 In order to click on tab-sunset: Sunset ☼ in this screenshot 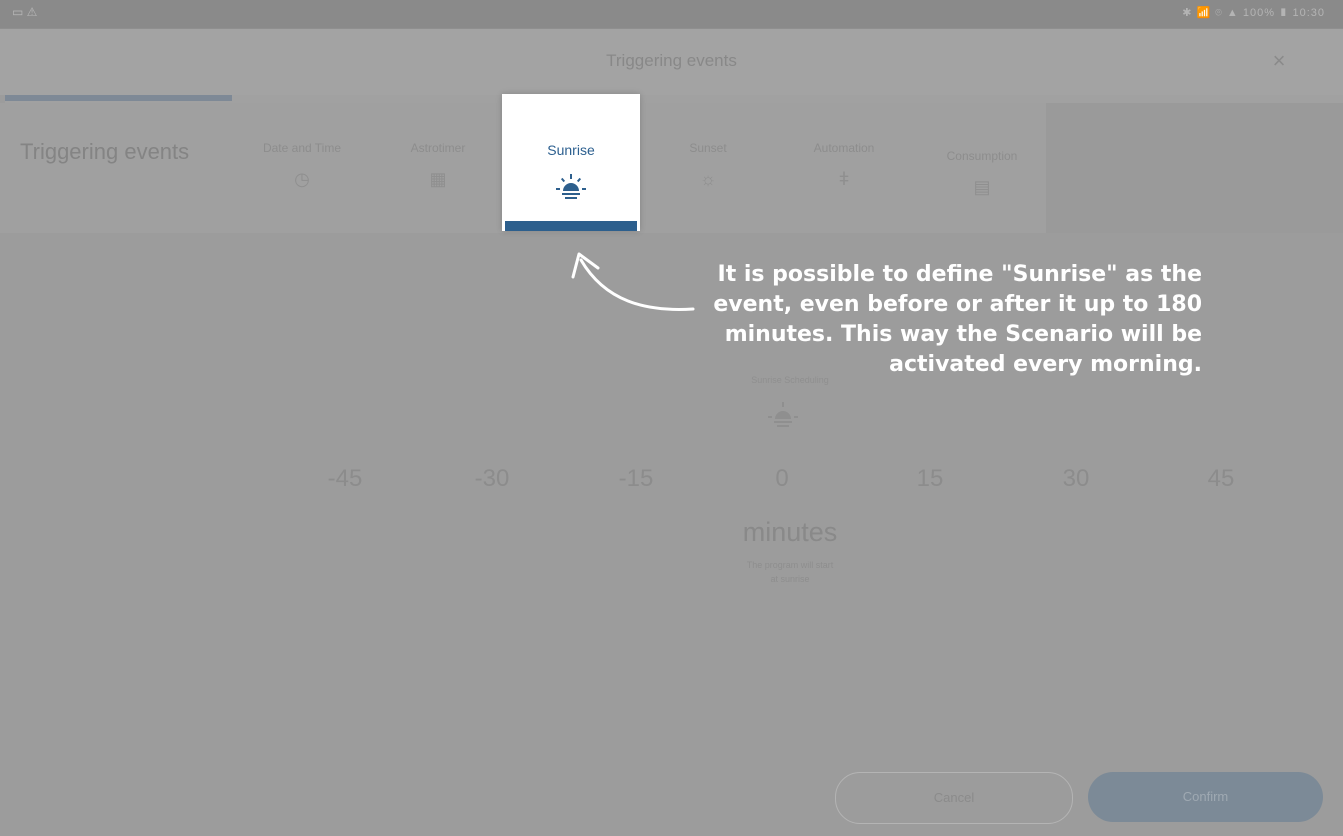, I will do `click(708, 165)`.